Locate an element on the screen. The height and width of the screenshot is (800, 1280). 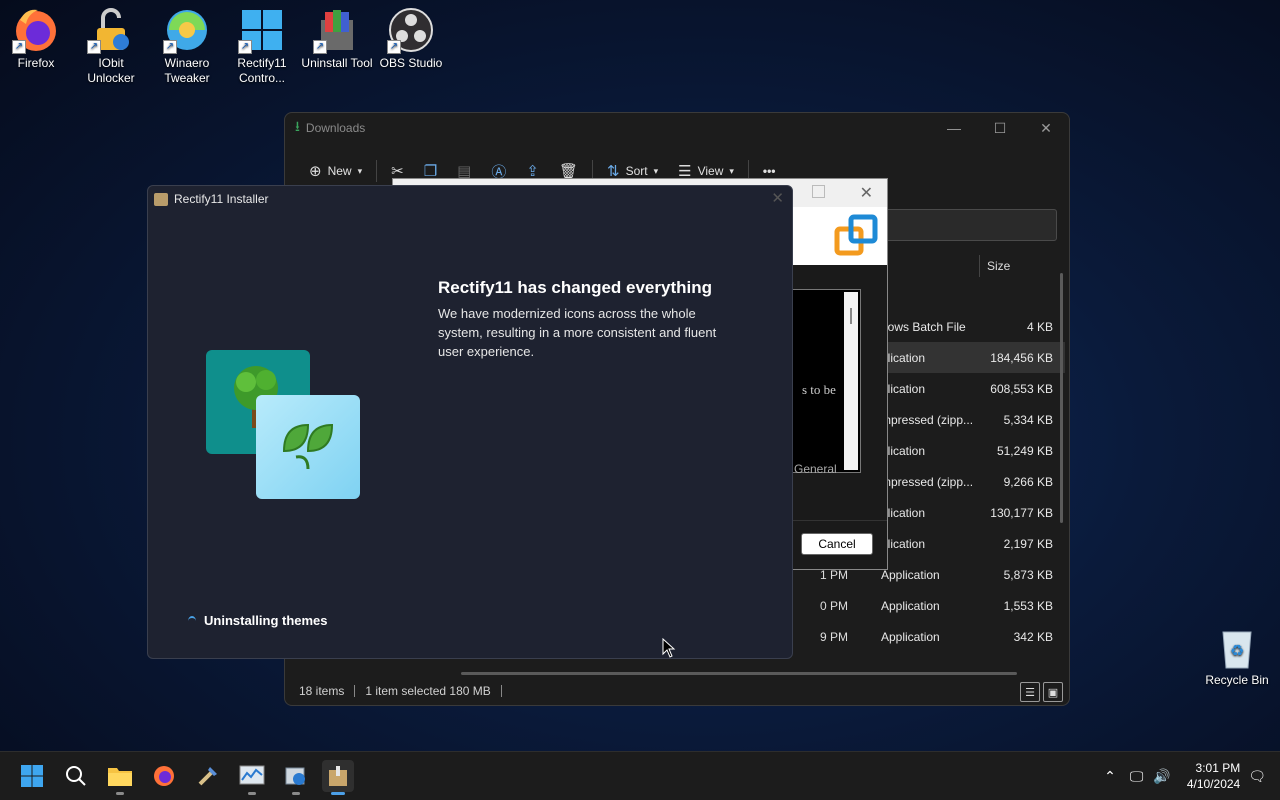
textbox-scrollbar is located at coordinates (851, 381).